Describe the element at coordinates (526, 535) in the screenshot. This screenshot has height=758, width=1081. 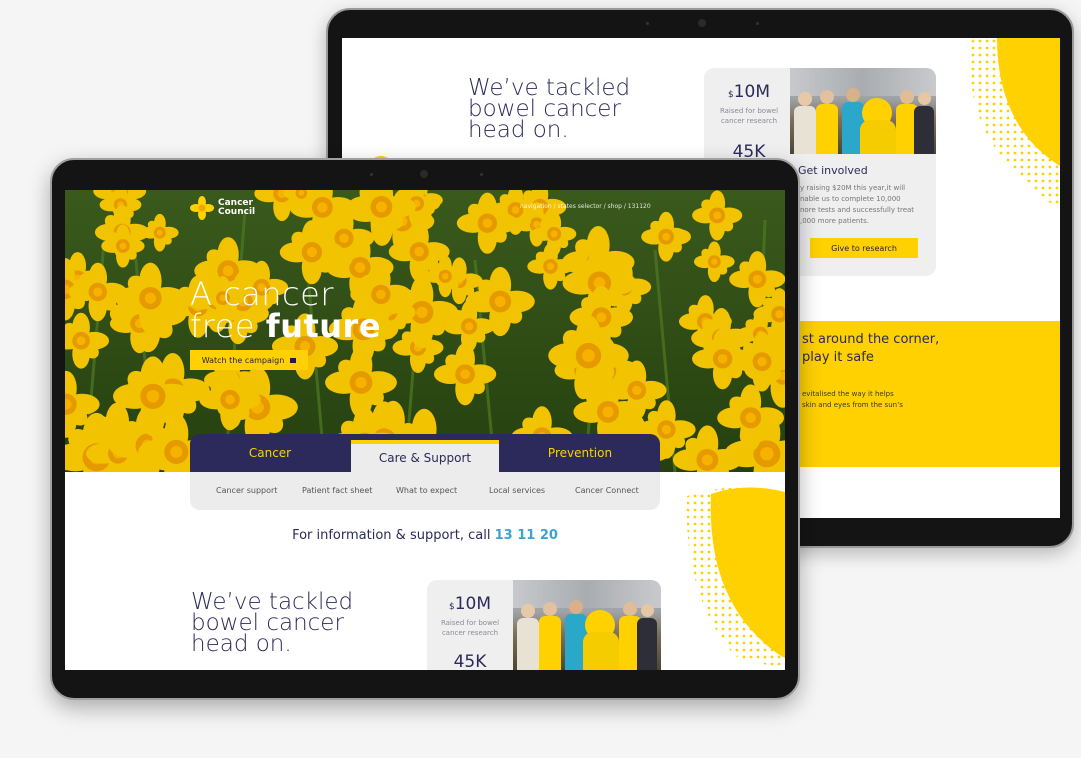
I see `support-phone-link: 13 11 20` at that location.